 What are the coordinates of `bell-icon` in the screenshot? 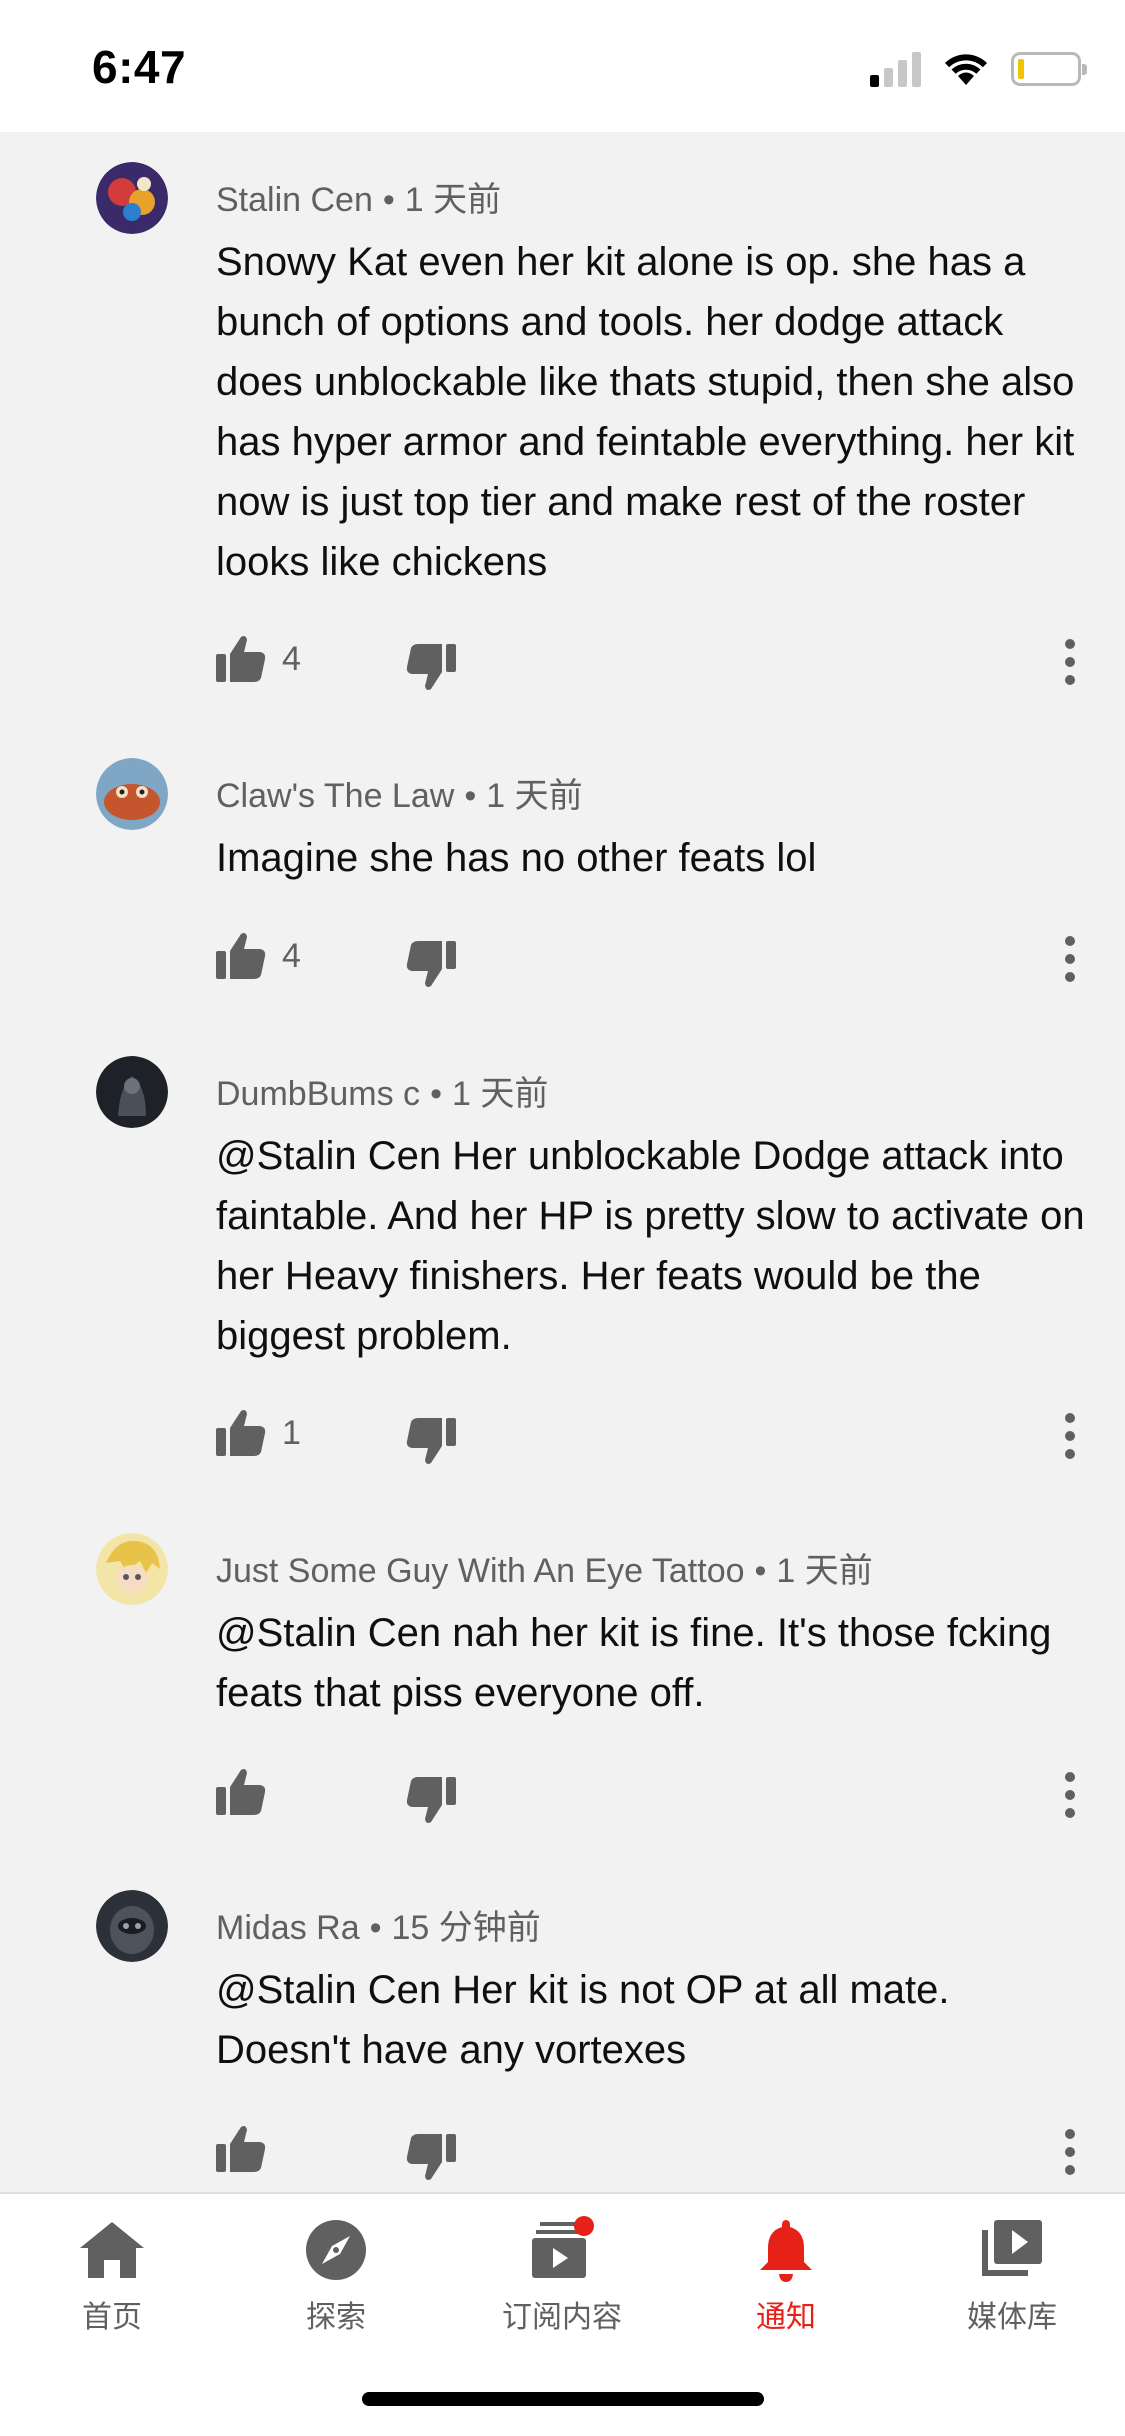 It's located at (786, 2251).